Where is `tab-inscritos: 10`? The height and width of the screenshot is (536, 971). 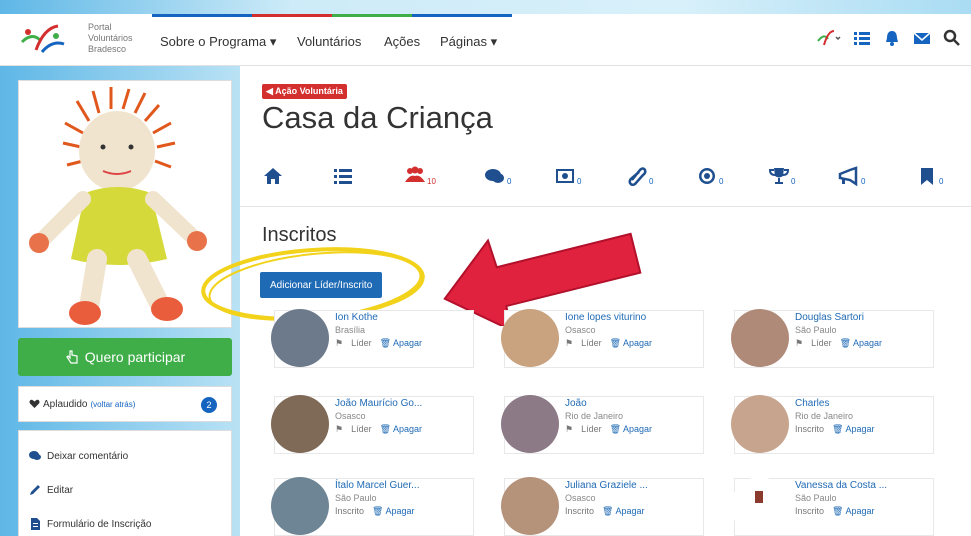
tab-inscritos: 10 is located at coordinates (420, 176).